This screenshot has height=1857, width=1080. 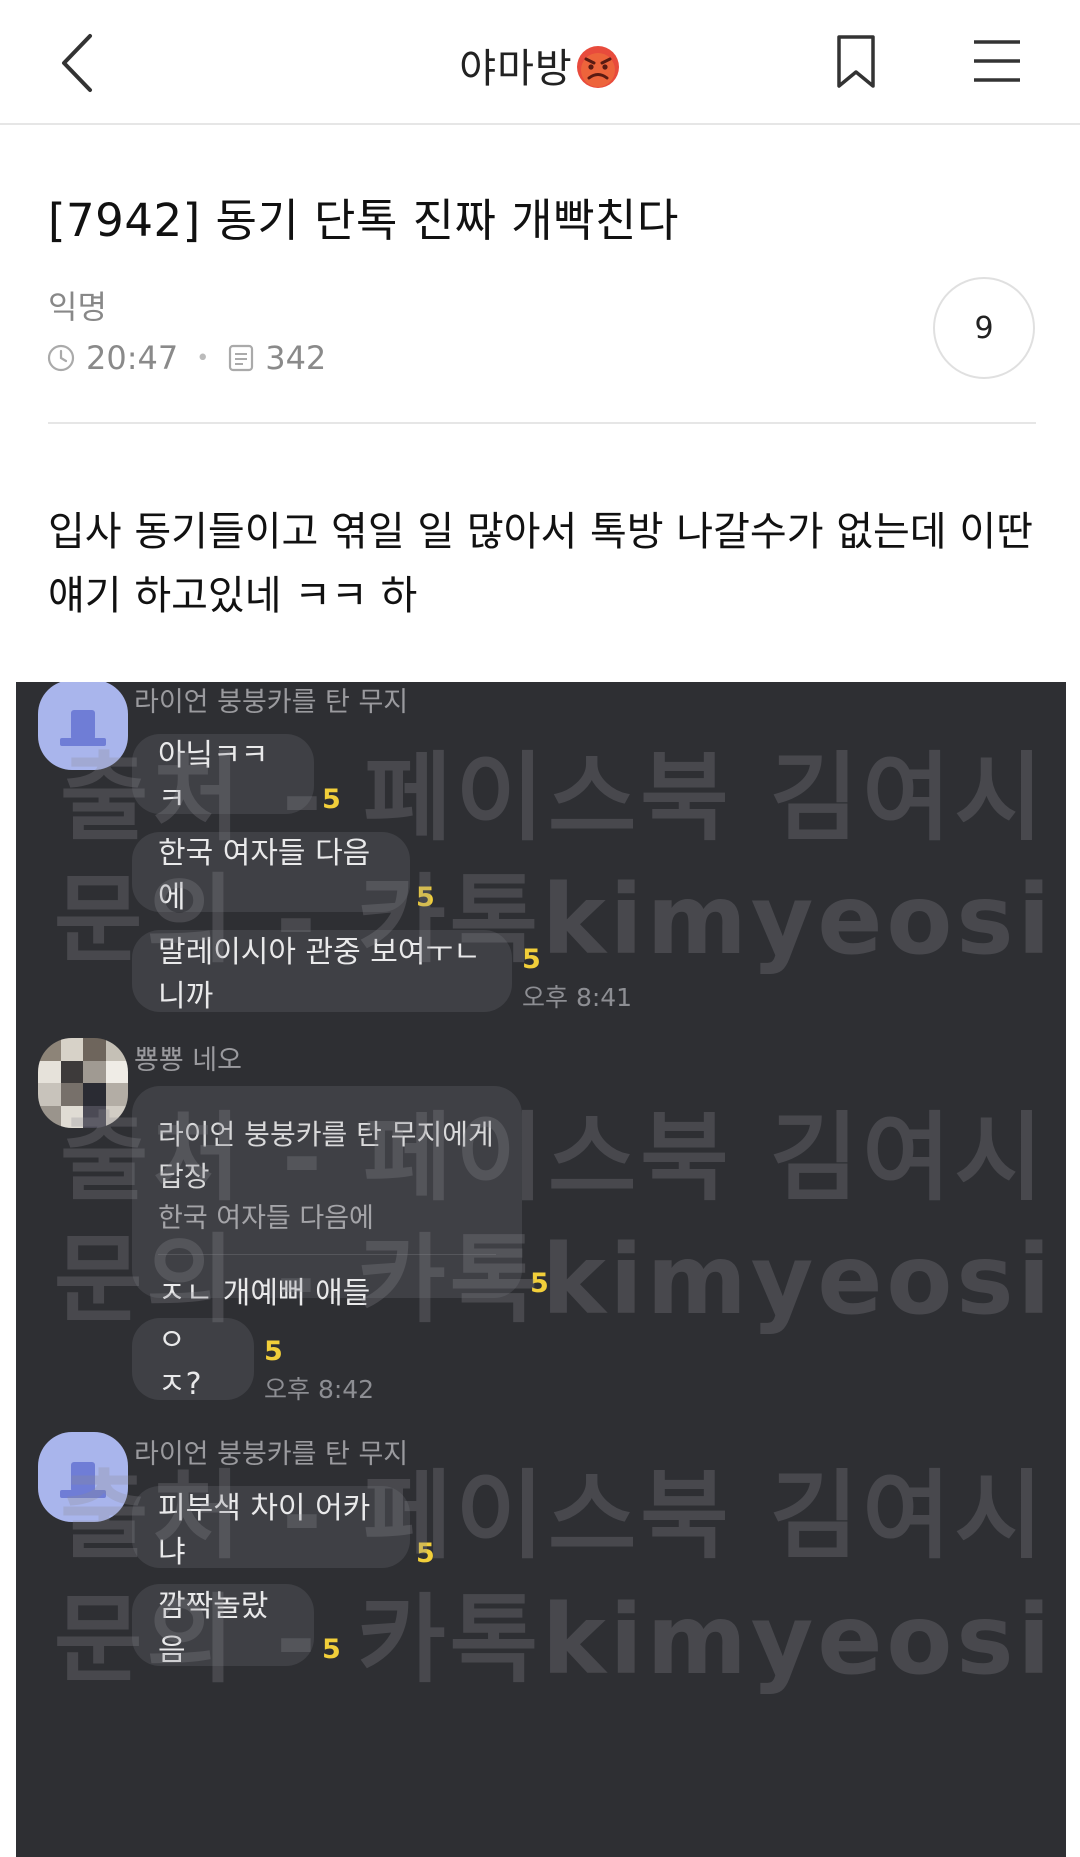 What do you see at coordinates (223, 1626) in the screenshot?
I see `chat-bubble: 깜짝놀랐음` at bounding box center [223, 1626].